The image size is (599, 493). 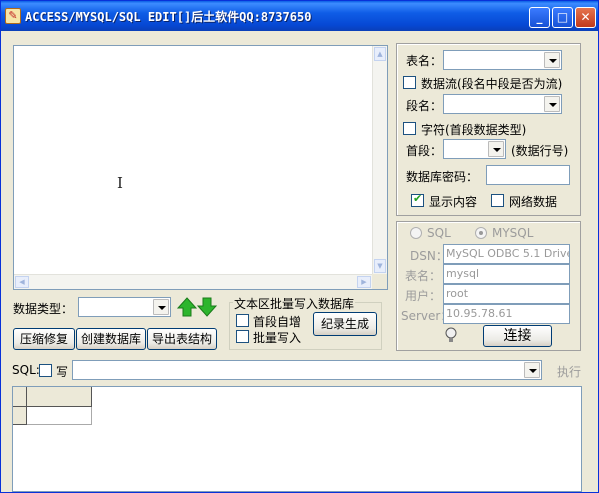 I want to click on scroll-left-icon: ◀, so click(x=22, y=282).